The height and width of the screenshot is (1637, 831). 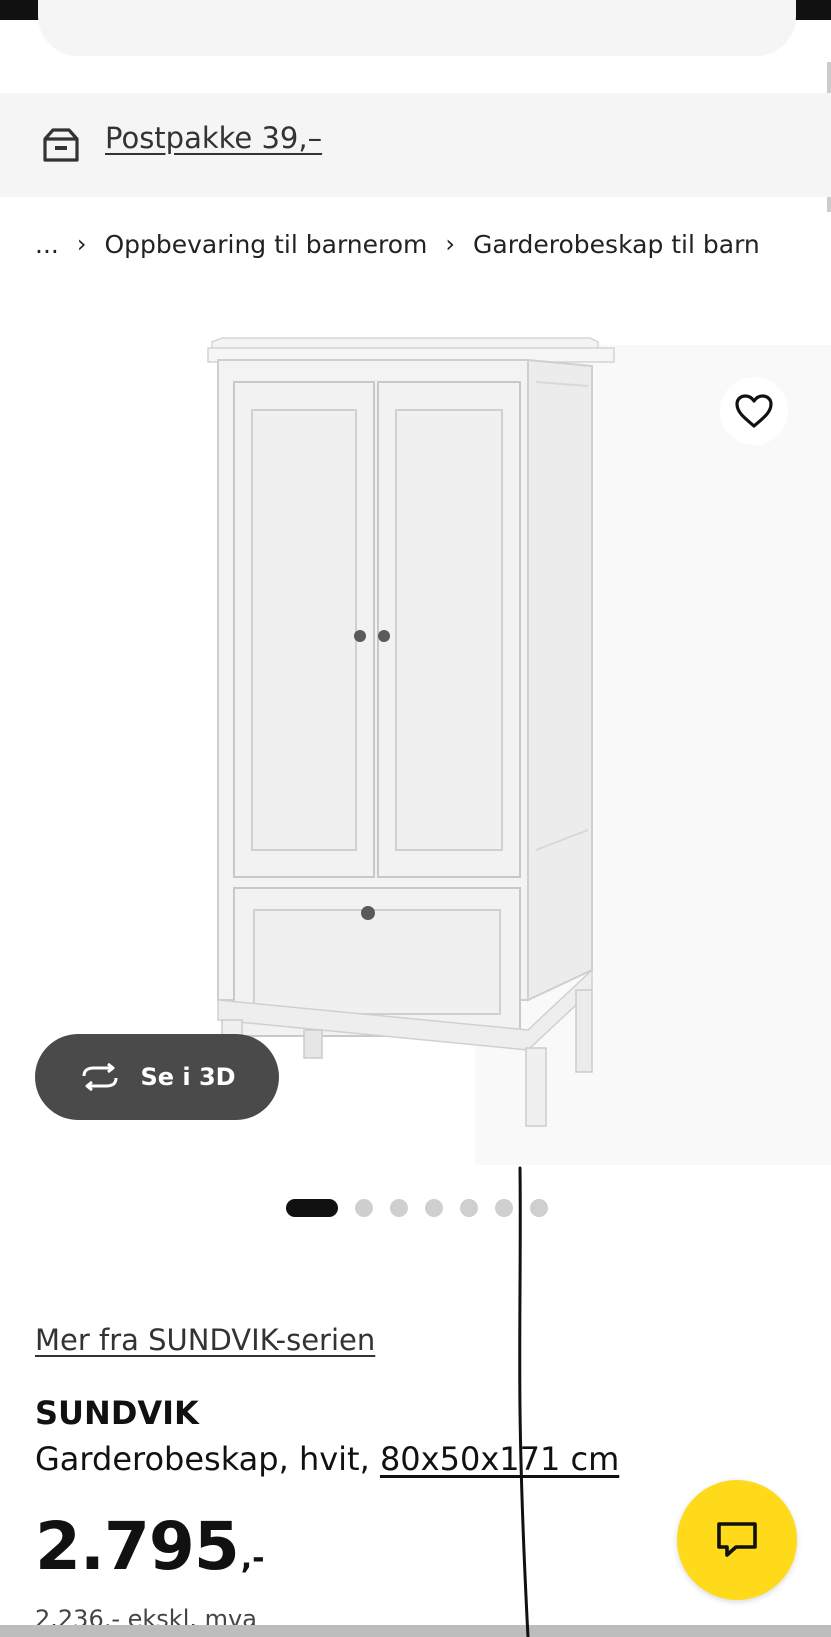 What do you see at coordinates (205, 1340) in the screenshot?
I see `series-link: Mer fra SUNDVIK-serien` at bounding box center [205, 1340].